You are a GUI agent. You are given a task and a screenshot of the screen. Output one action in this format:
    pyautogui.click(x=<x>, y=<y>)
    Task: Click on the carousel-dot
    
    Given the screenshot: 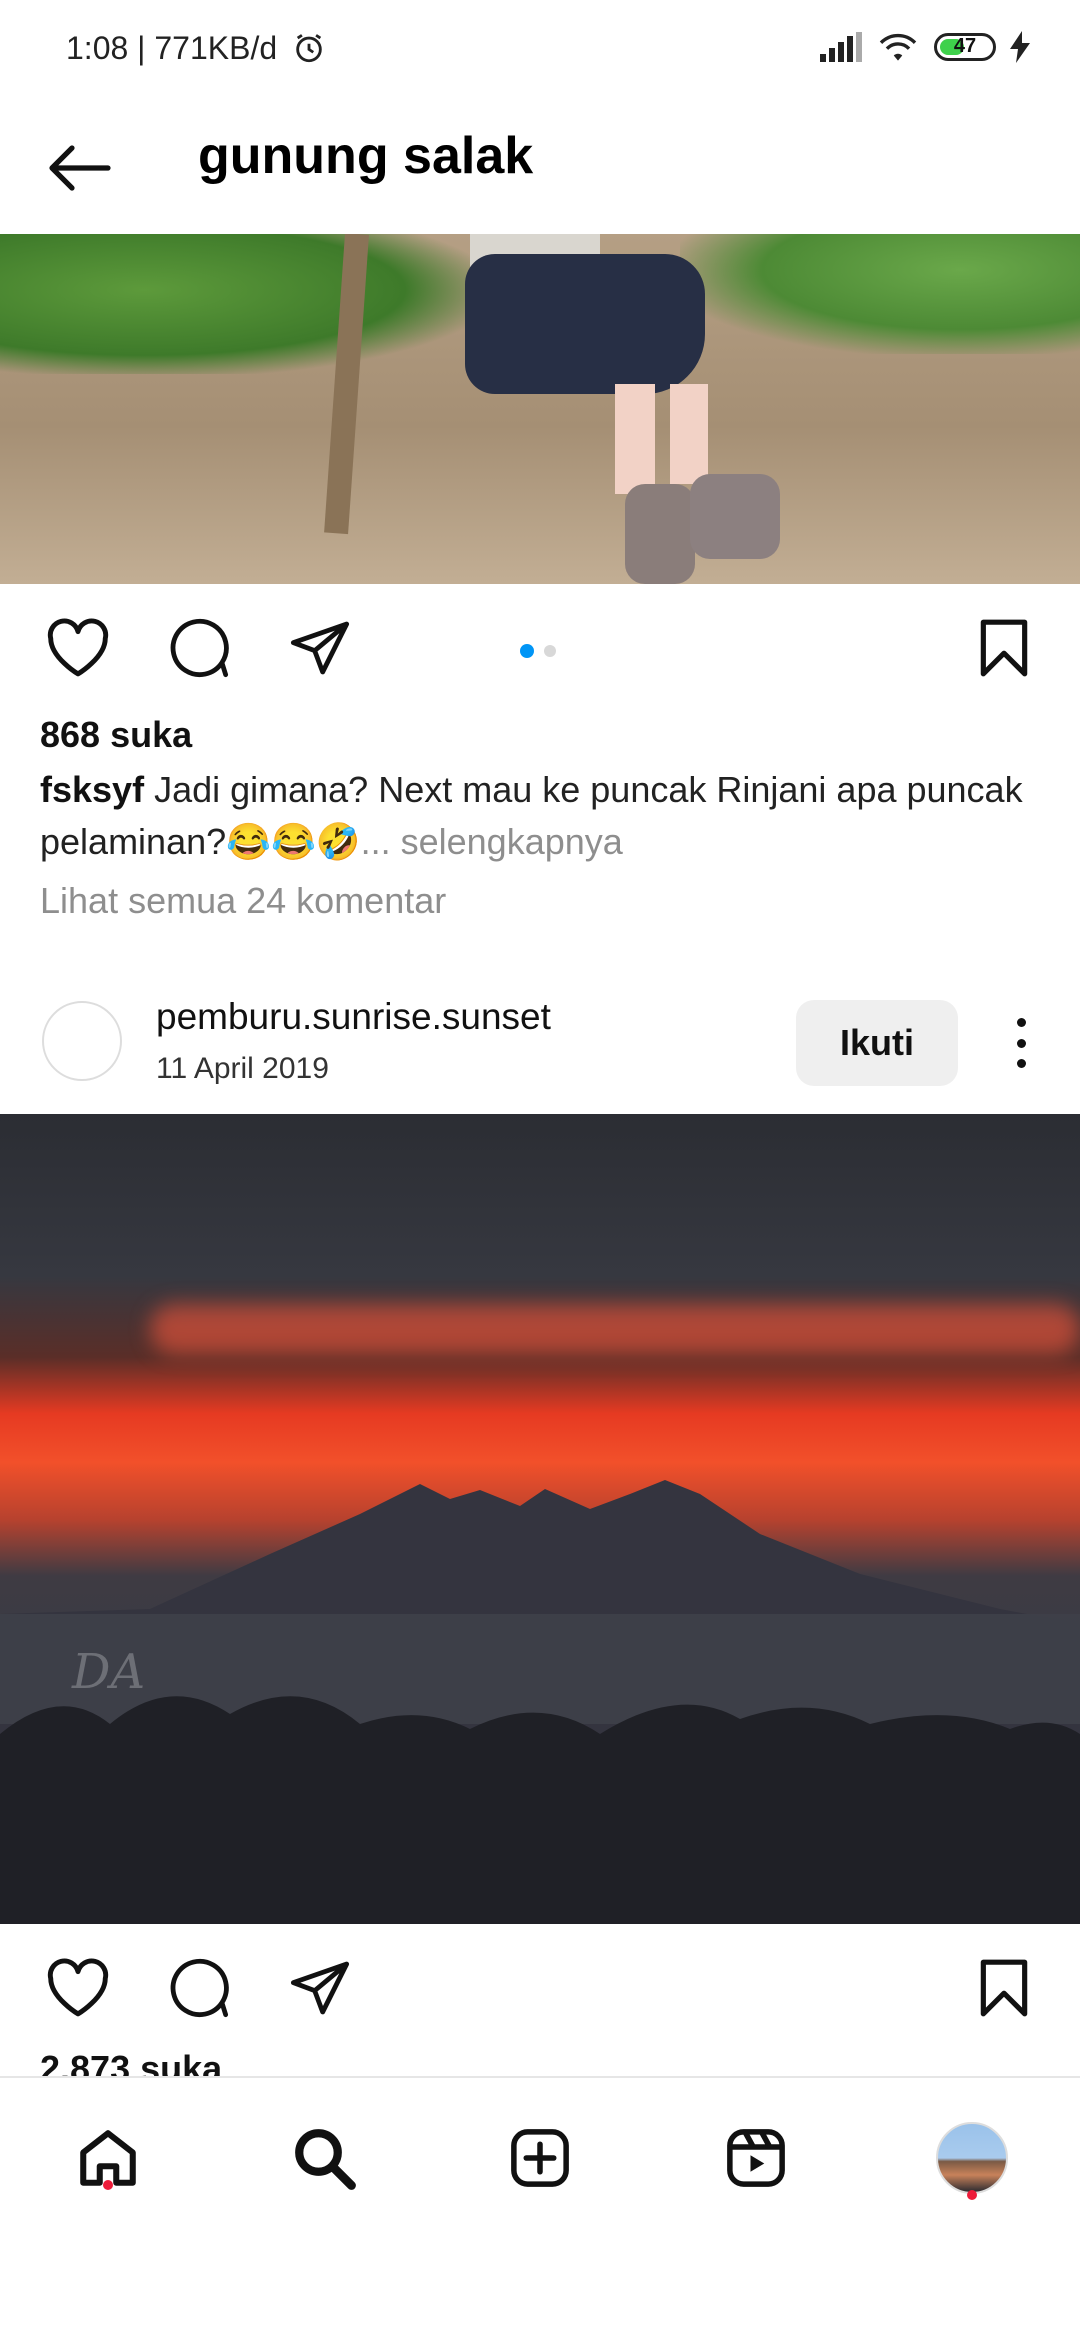 What is the action you would take?
    pyautogui.click(x=550, y=651)
    